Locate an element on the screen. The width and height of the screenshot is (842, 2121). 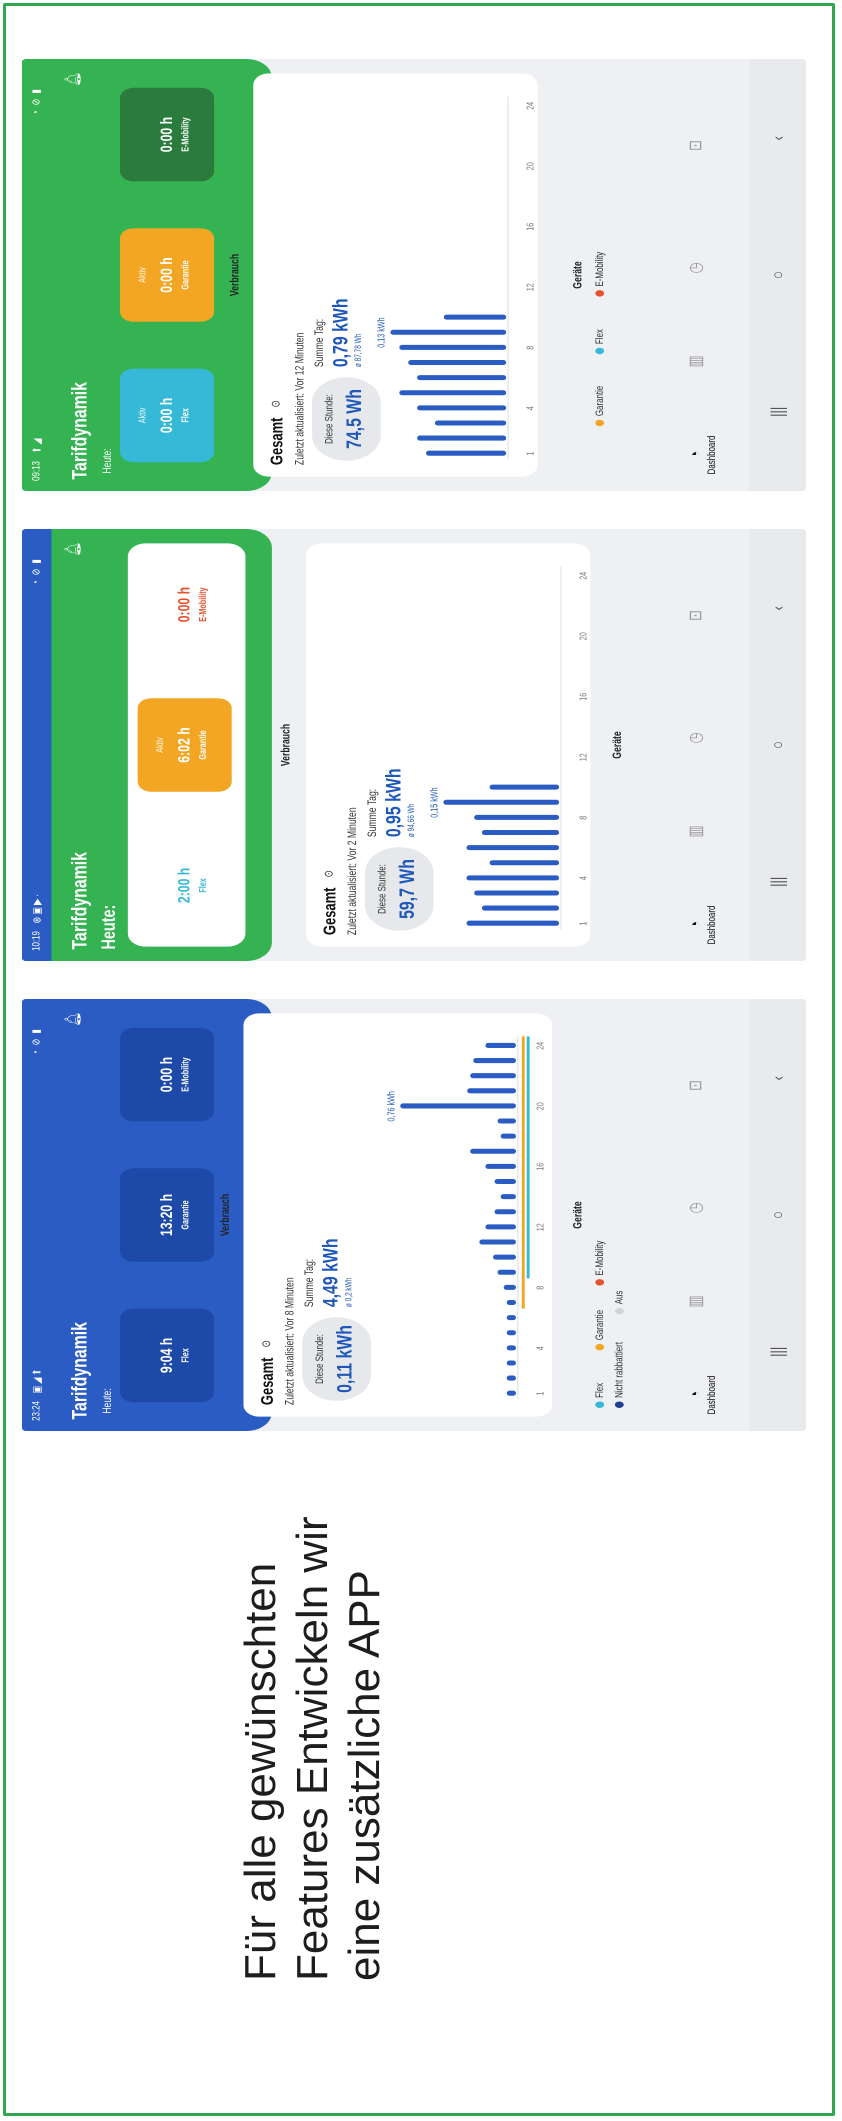
legend-item: E-Mobility is located at coordinates (600, 274).